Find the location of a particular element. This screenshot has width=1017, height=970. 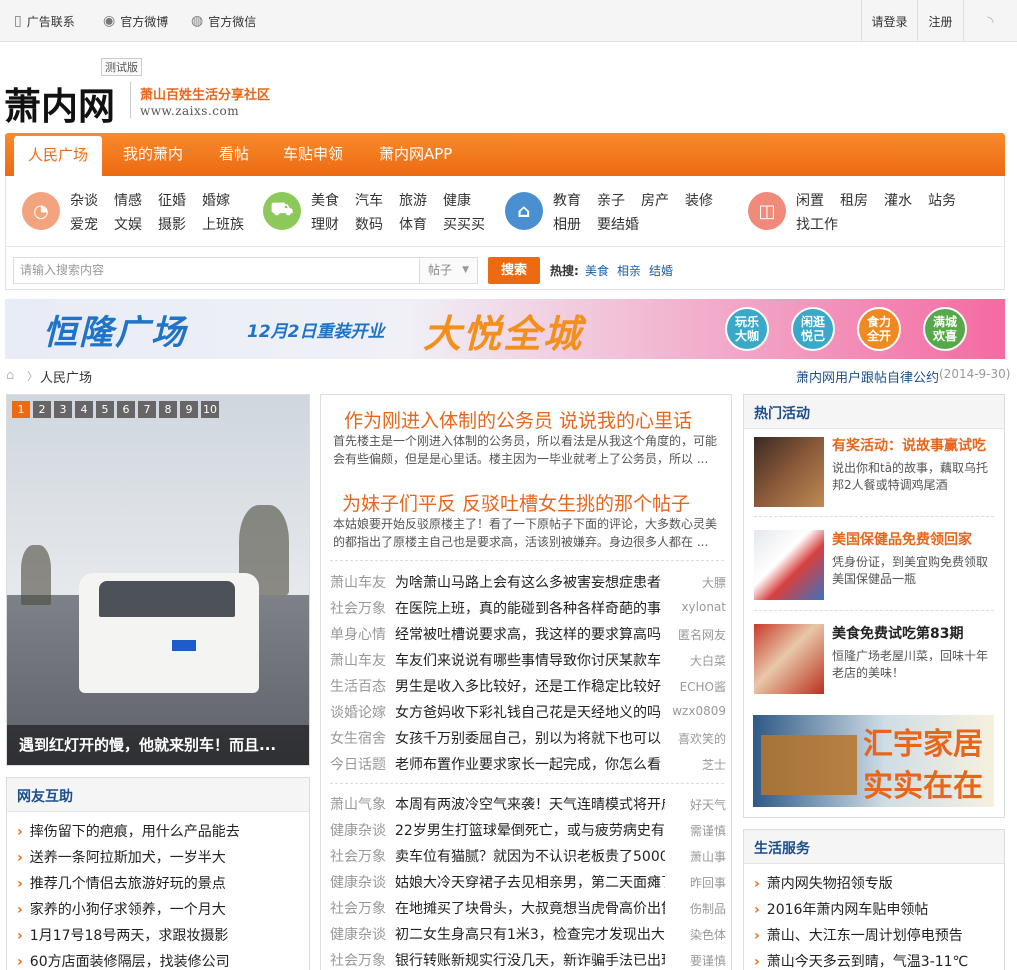

topic-author: ECHO酱 is located at coordinates (698, 686).